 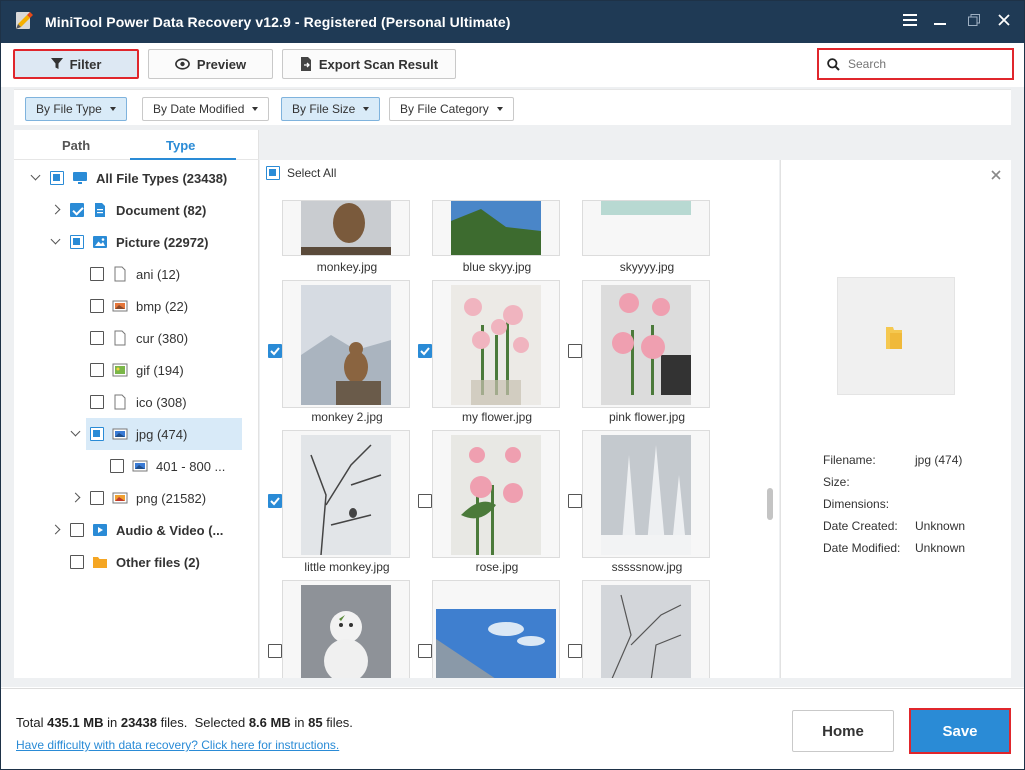 What do you see at coordinates (269, 722) in the screenshot?
I see `selected-size: 8.6 MB` at bounding box center [269, 722].